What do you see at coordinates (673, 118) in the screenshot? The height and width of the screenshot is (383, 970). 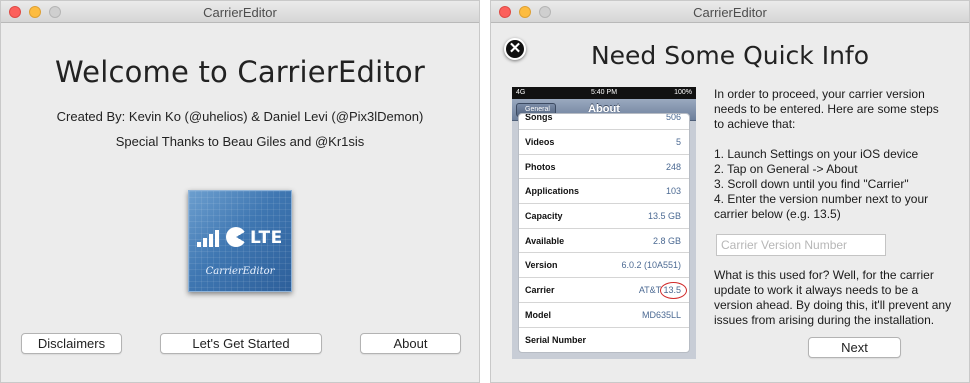 I see `row-value: 506` at bounding box center [673, 118].